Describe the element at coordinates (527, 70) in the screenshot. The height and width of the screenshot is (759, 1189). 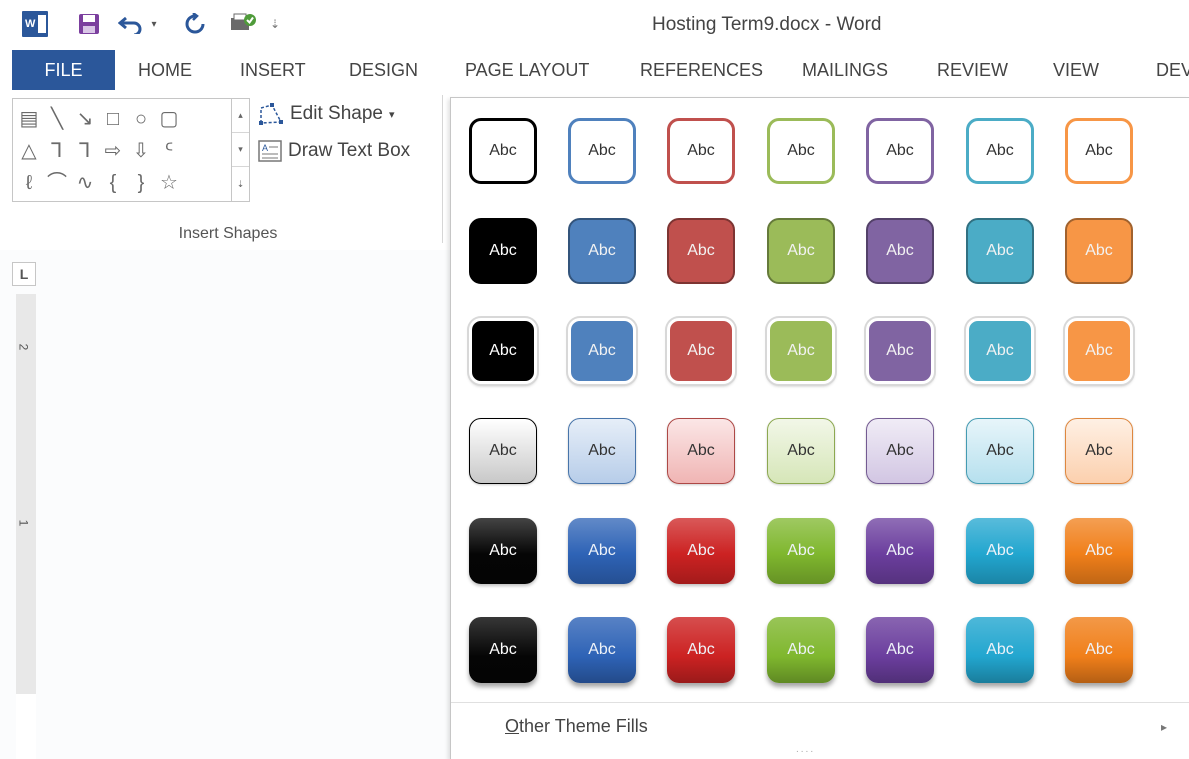
I see `tab-page-layout: PAGE LAYOUT` at that location.